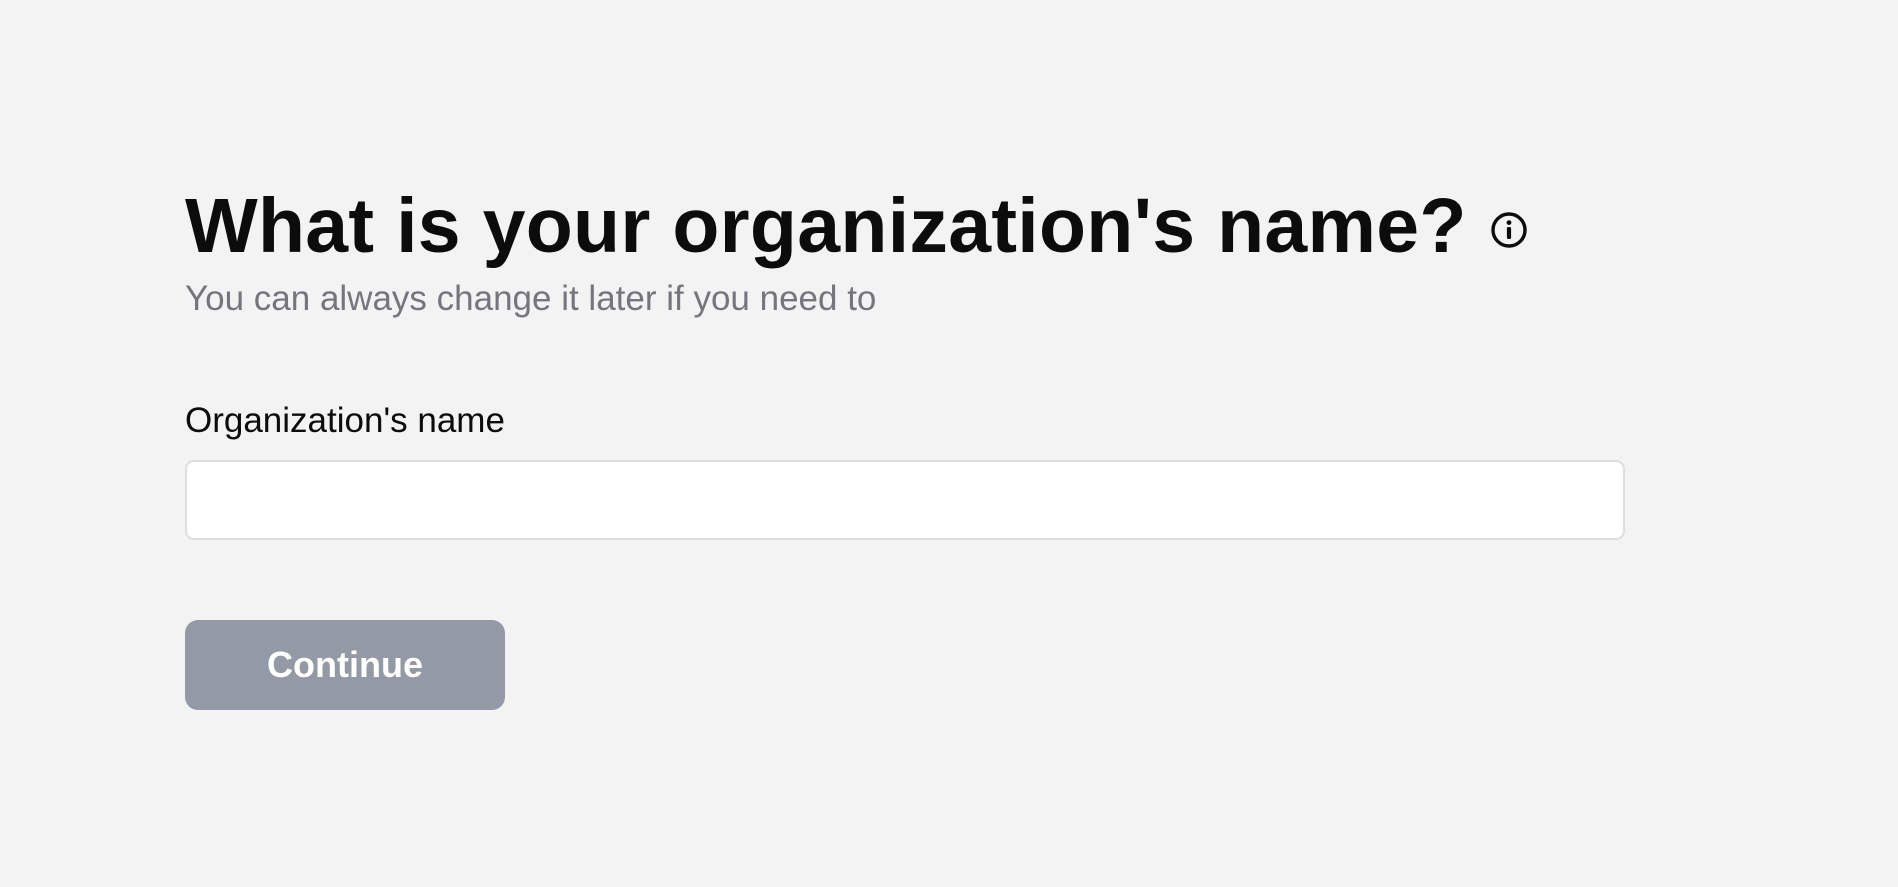 The height and width of the screenshot is (887, 1898). I want to click on page-title: What is your organization's name?, so click(826, 226).